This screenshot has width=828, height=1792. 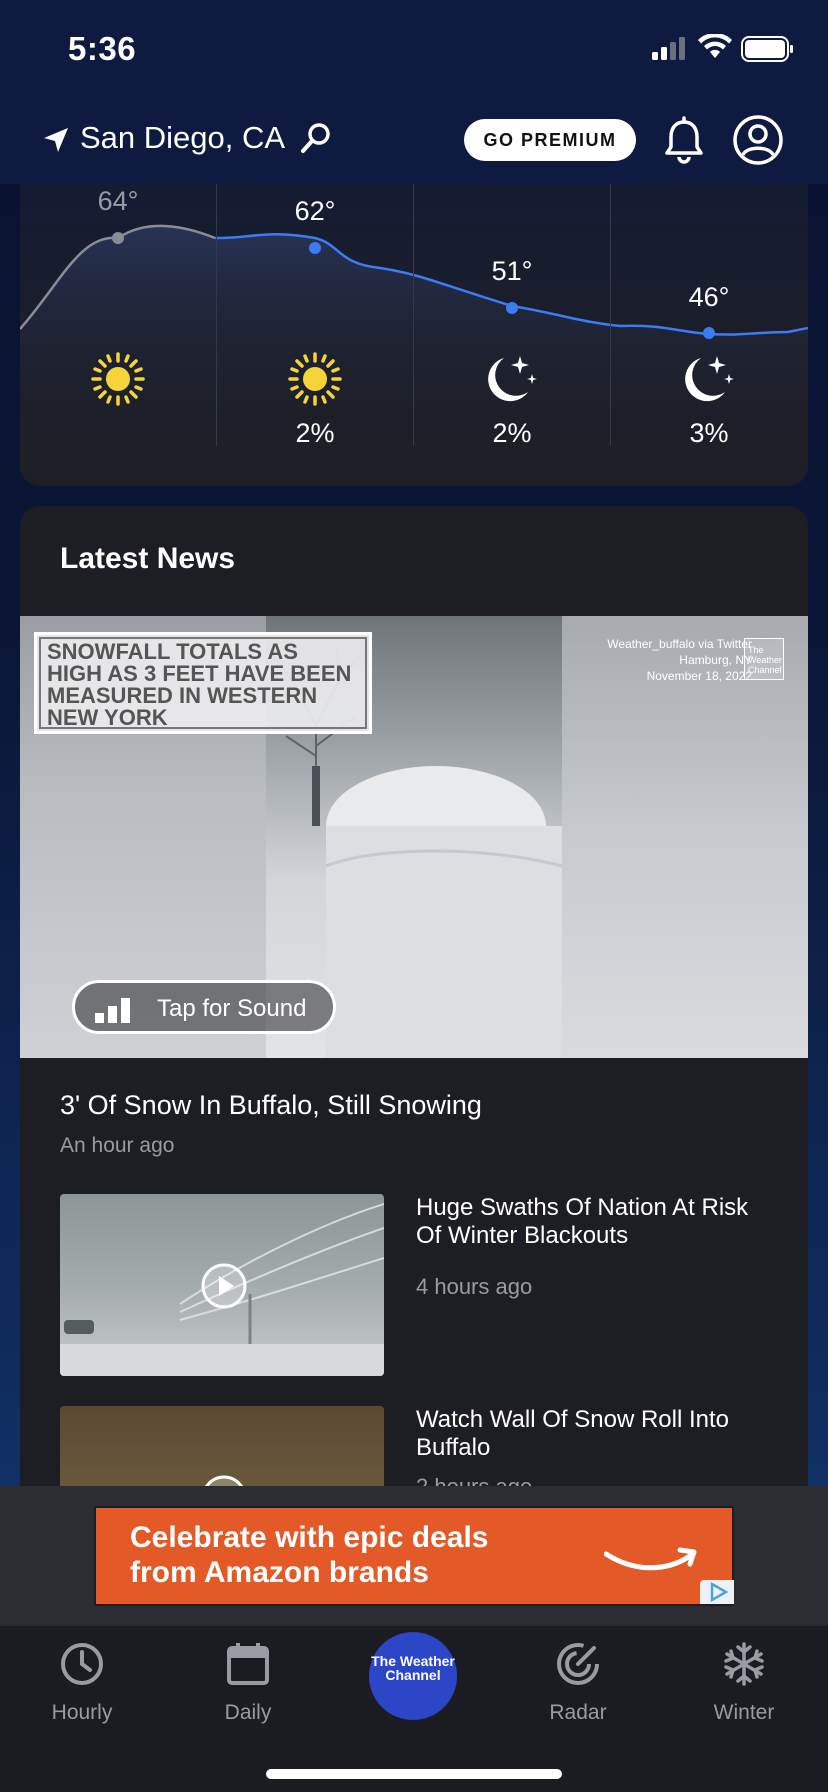 I want to click on ad-choices-icon, so click(x=717, y=1592).